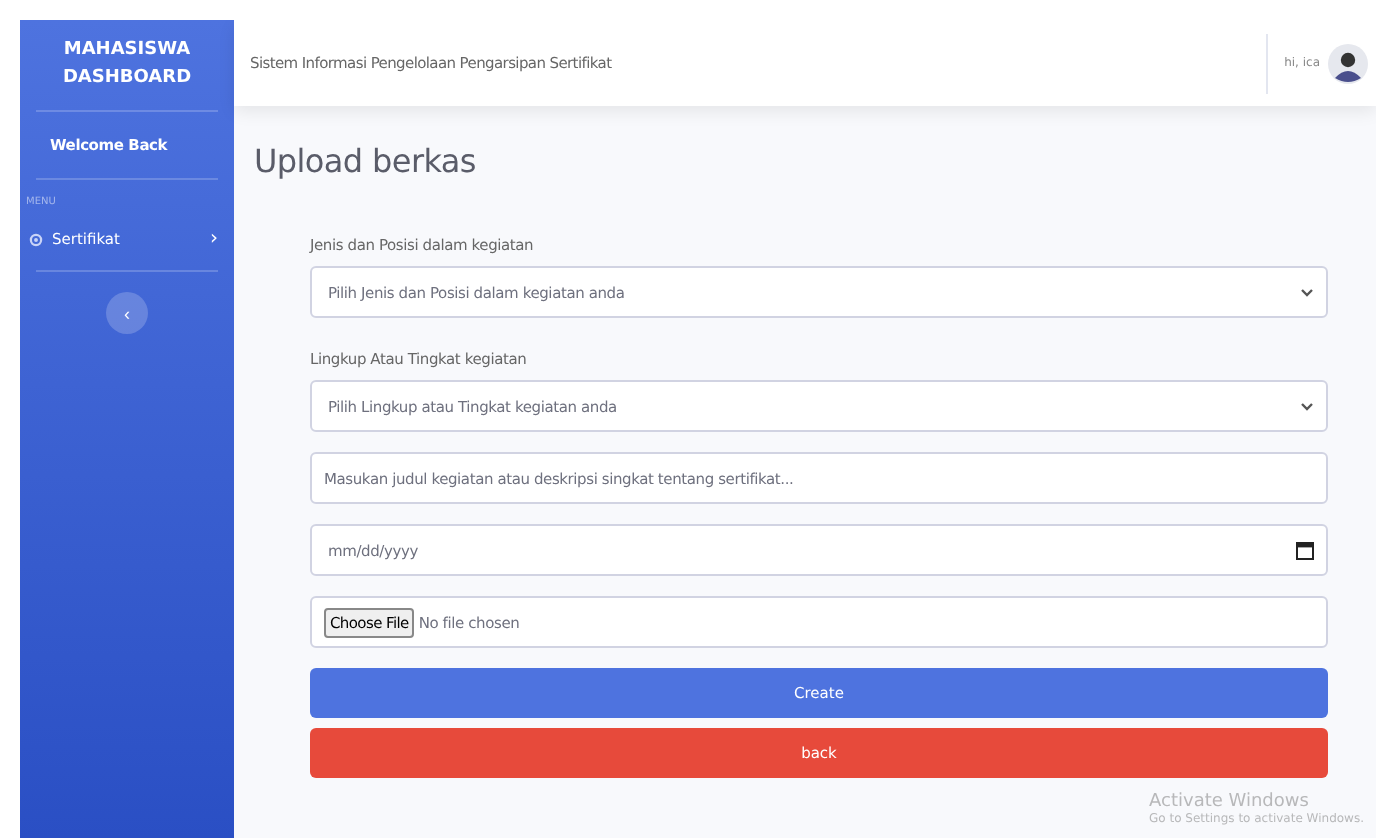 The height and width of the screenshot is (838, 1376). I want to click on avatar-icon, so click(1348, 63).